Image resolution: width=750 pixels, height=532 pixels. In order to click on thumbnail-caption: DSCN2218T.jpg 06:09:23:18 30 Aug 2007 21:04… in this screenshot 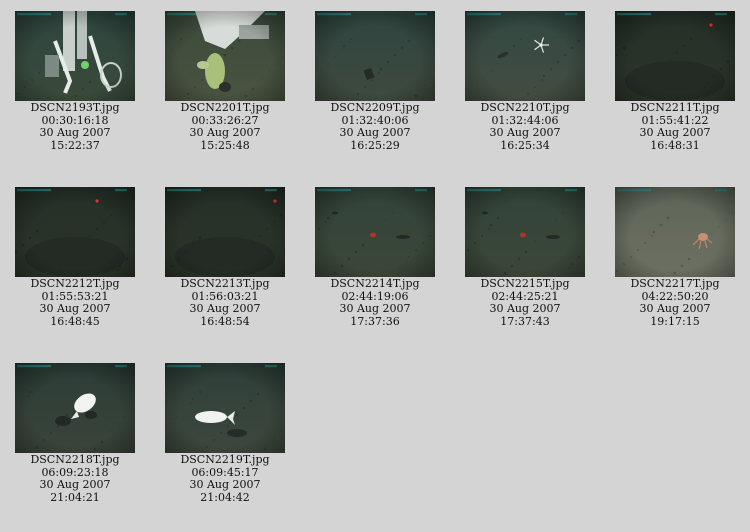, I will do `click(75, 478)`.